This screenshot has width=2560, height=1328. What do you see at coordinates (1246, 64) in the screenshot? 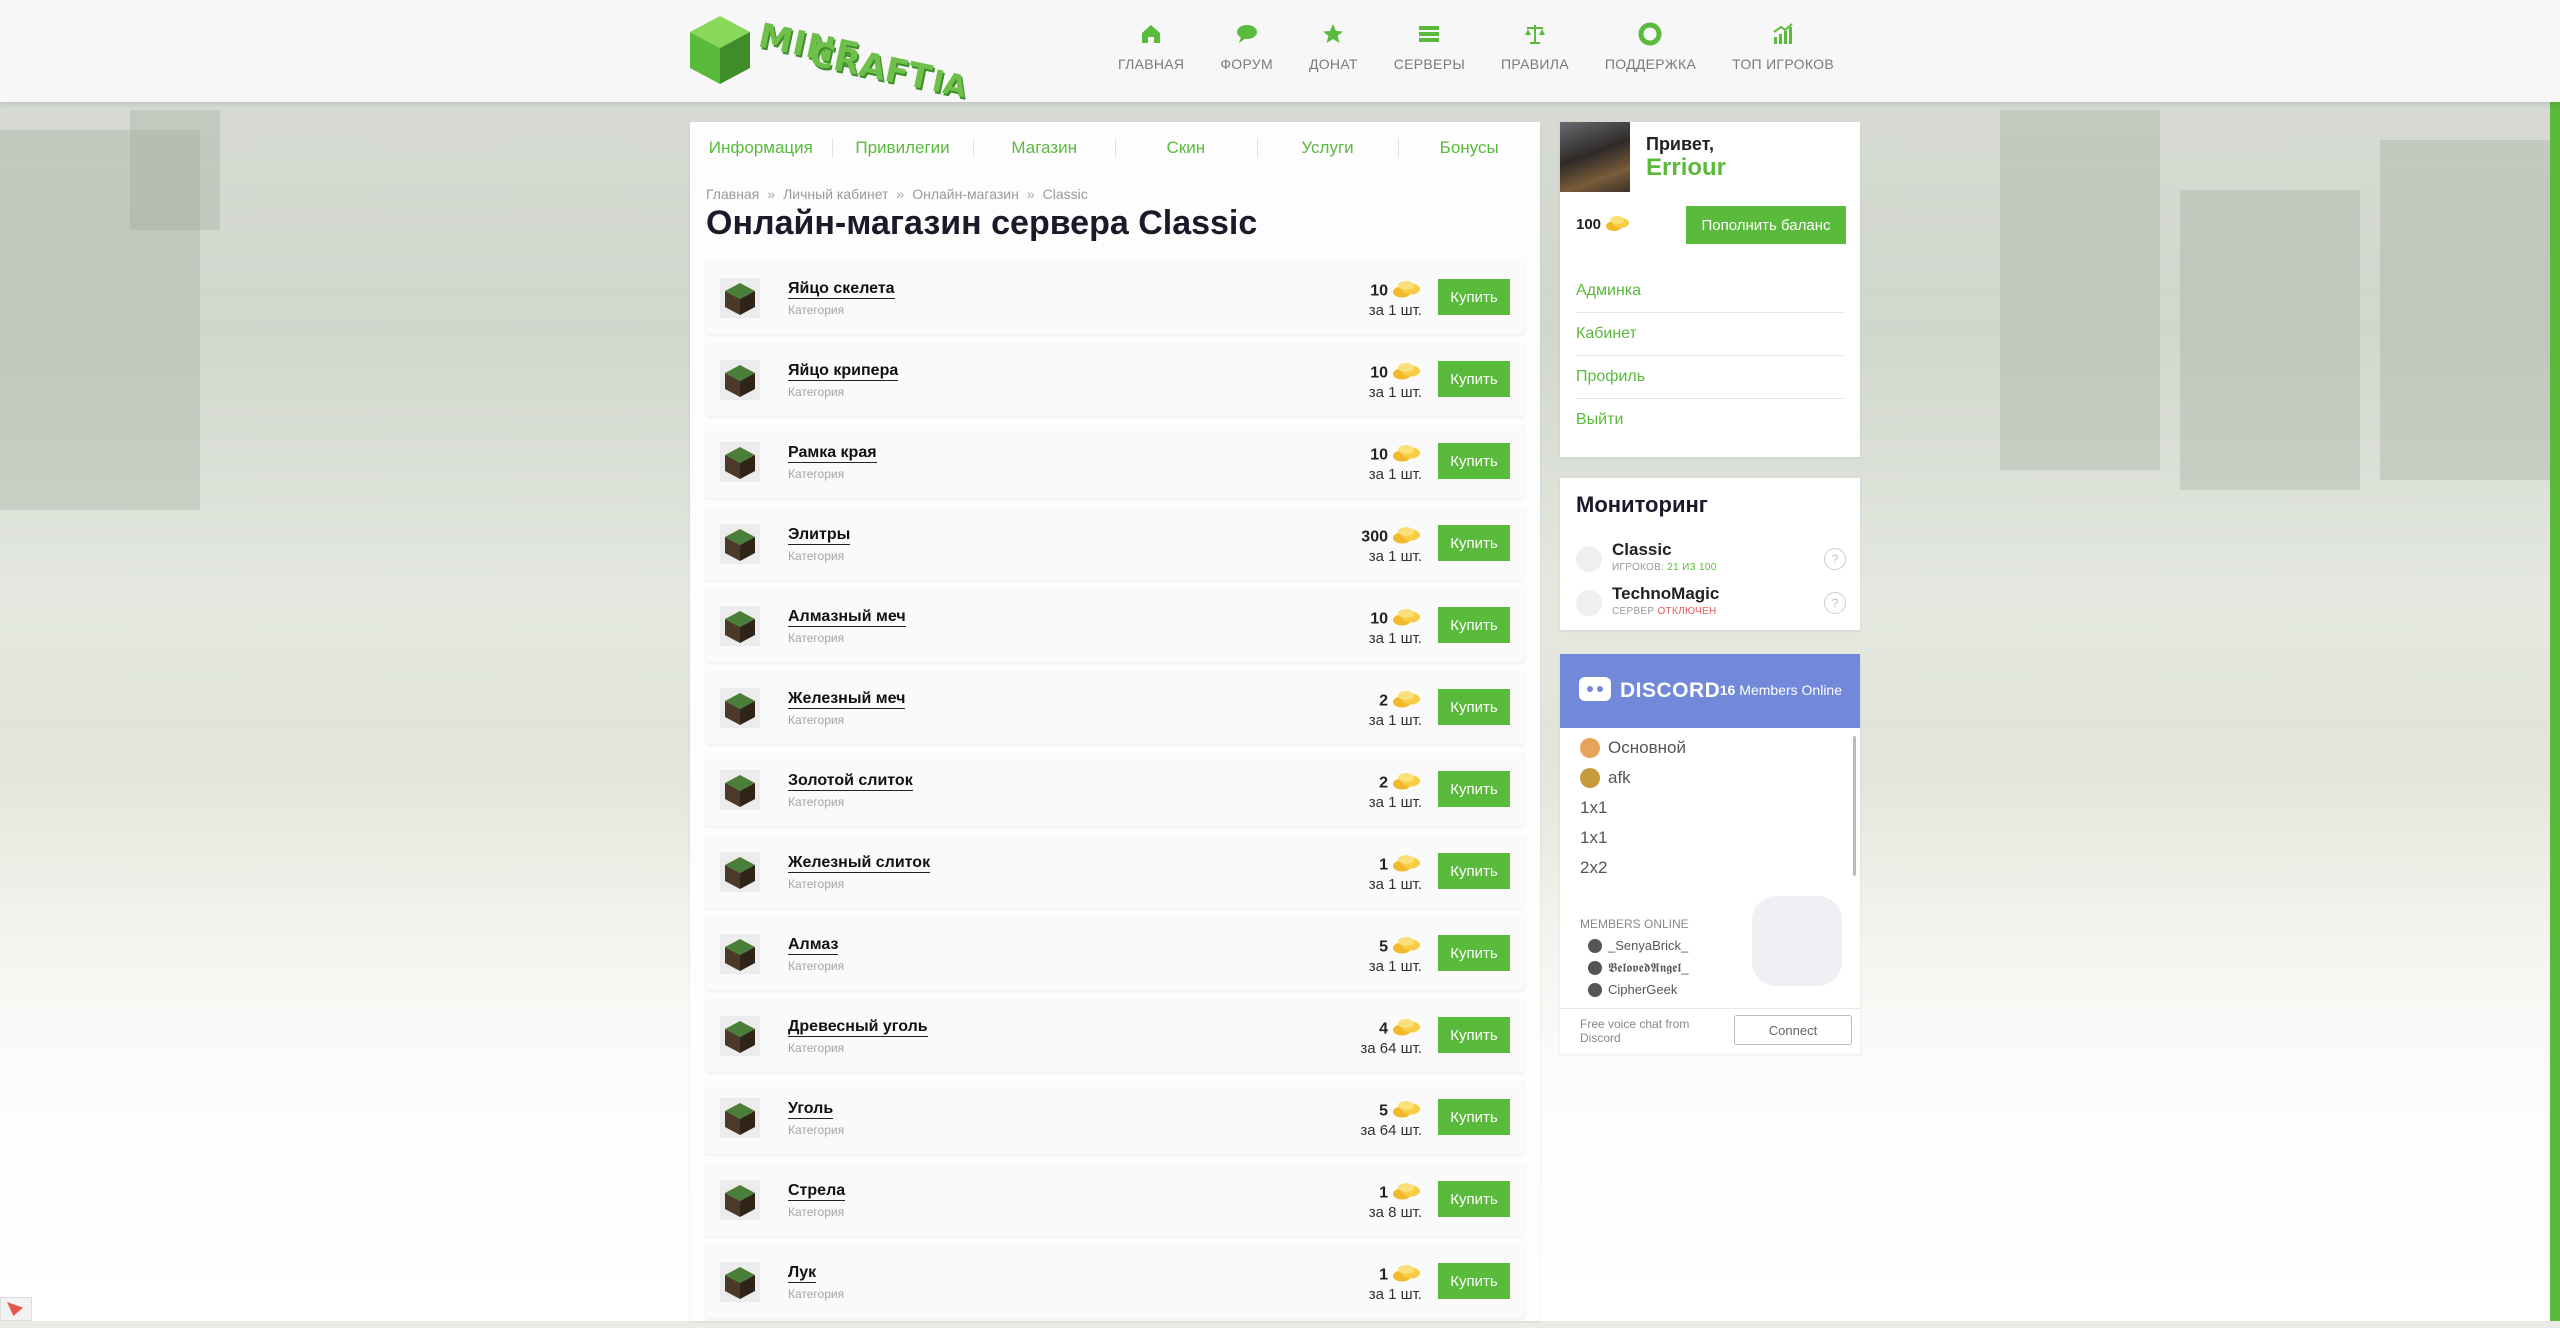
I see `nav-label: ФОРУМ` at bounding box center [1246, 64].